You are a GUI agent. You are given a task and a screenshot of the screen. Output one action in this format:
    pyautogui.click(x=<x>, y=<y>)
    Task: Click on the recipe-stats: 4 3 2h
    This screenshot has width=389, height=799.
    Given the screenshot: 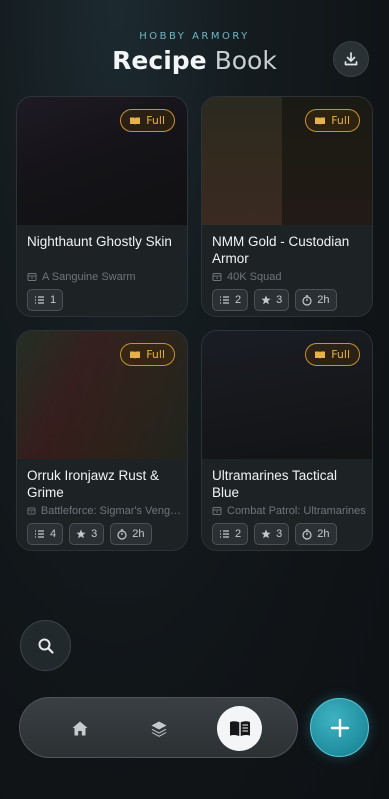 What is the action you would take?
    pyautogui.click(x=89, y=534)
    